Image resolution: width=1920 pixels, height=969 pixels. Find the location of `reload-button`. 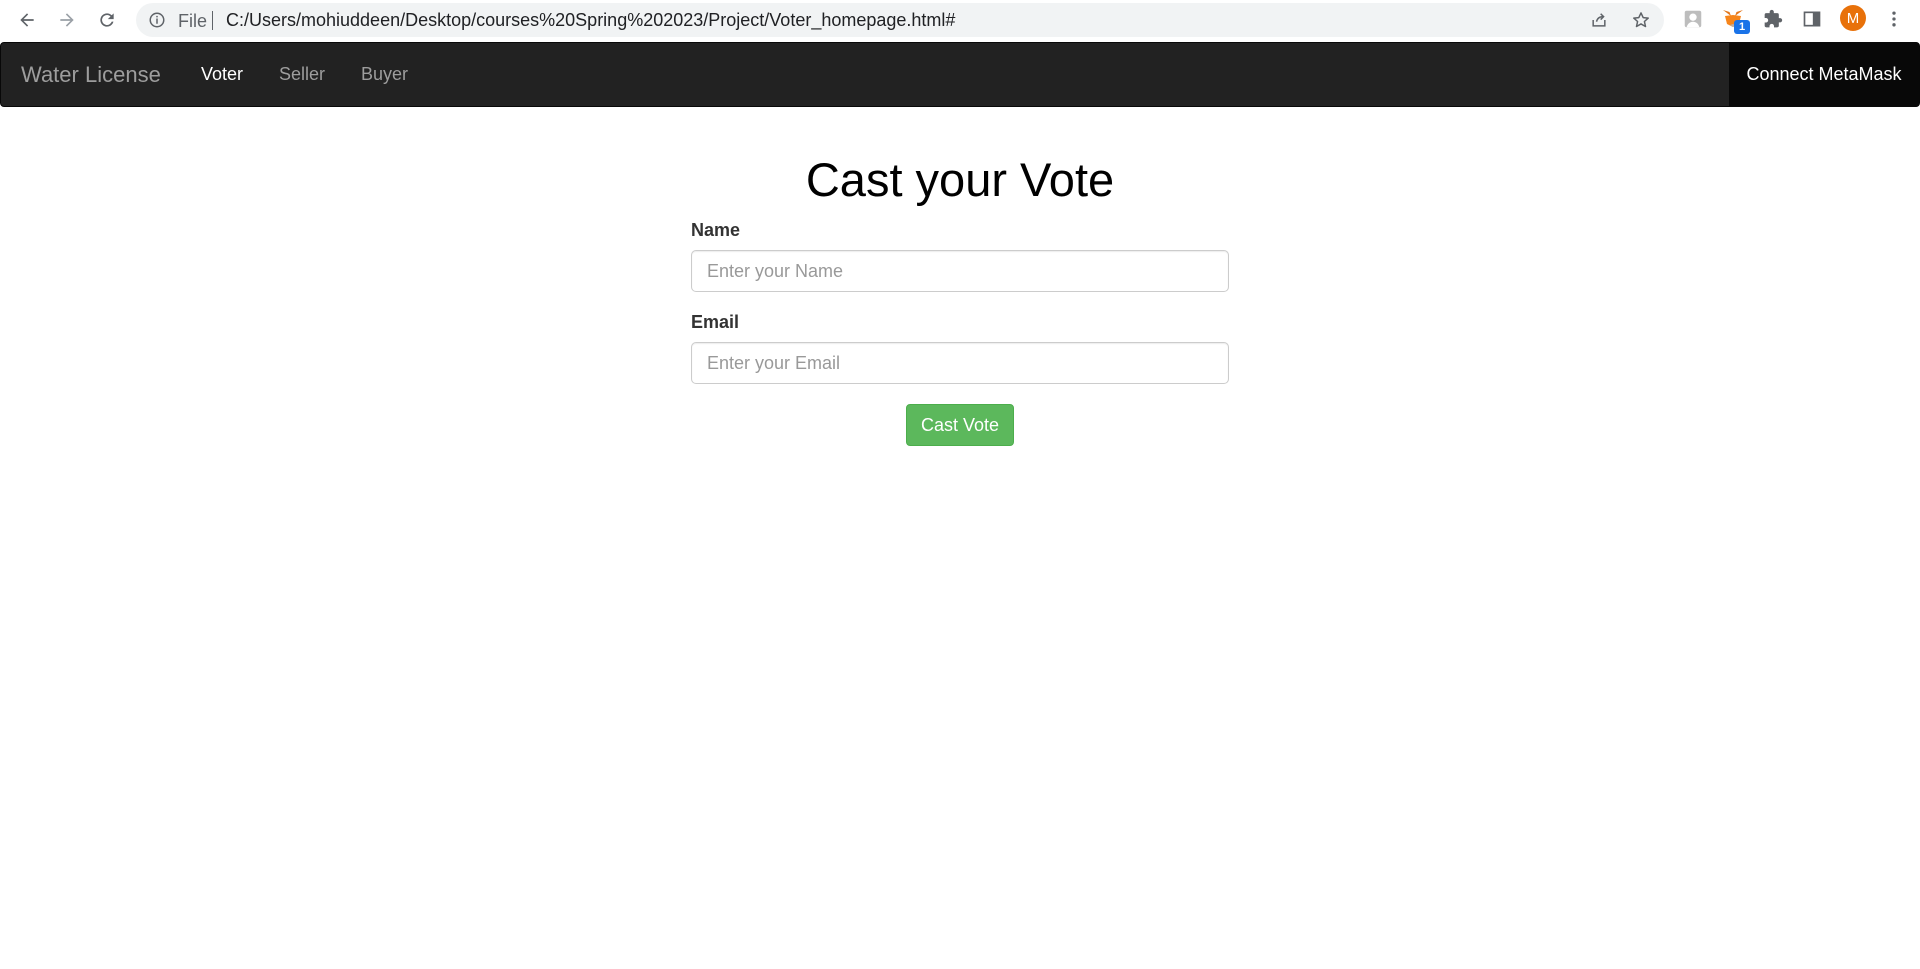

reload-button is located at coordinates (107, 20).